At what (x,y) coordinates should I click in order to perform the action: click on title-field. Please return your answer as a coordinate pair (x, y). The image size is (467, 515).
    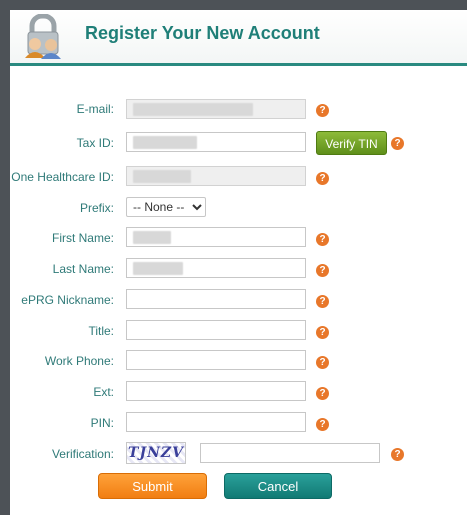
    Looking at the image, I should click on (216, 330).